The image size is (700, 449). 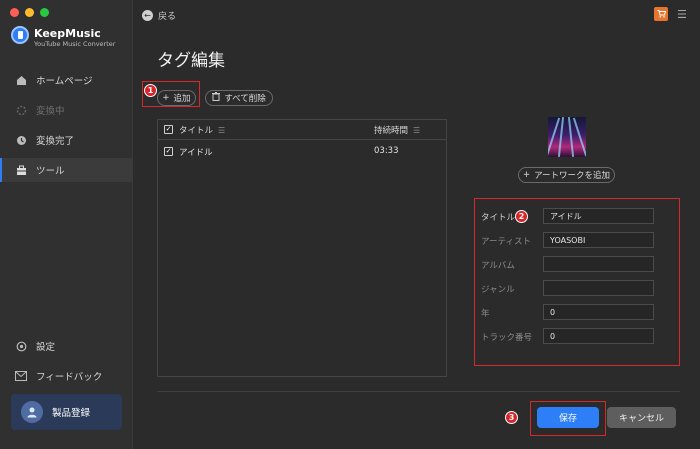 I want to click on step-badge-1: 1, so click(x=150, y=90).